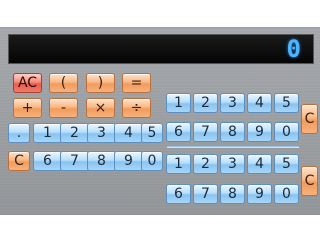  What do you see at coordinates (259, 103) in the screenshot?
I see `block1-digit-4-button: 4` at bounding box center [259, 103].